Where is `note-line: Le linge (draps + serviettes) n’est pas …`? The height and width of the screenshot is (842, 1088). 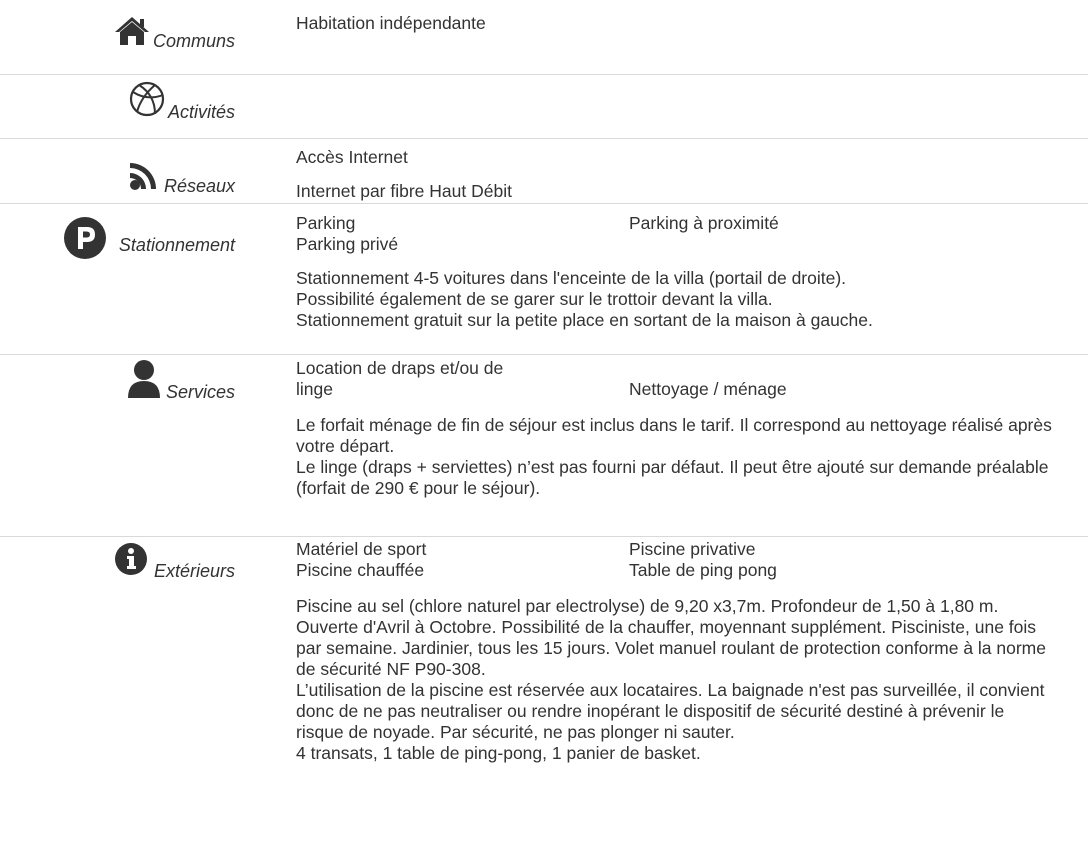 note-line: Le linge (draps + serviettes) n’est pas … is located at coordinates (672, 477).